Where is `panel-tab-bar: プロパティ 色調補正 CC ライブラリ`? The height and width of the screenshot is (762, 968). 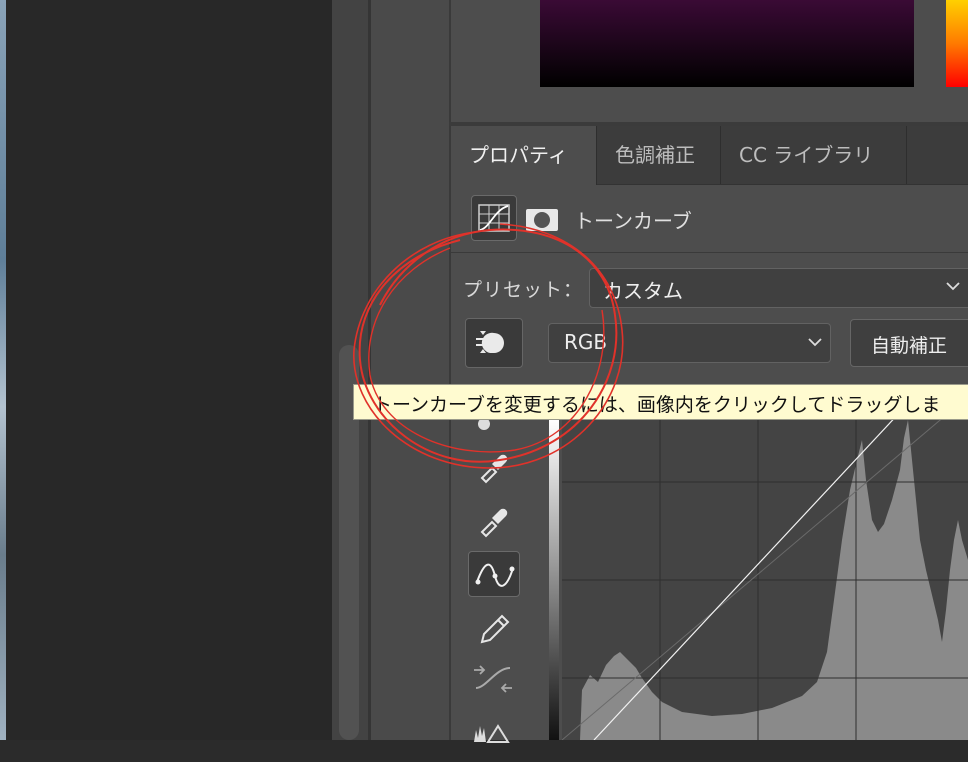 panel-tab-bar: プロパティ 色調補正 CC ライブラリ is located at coordinates (709, 155).